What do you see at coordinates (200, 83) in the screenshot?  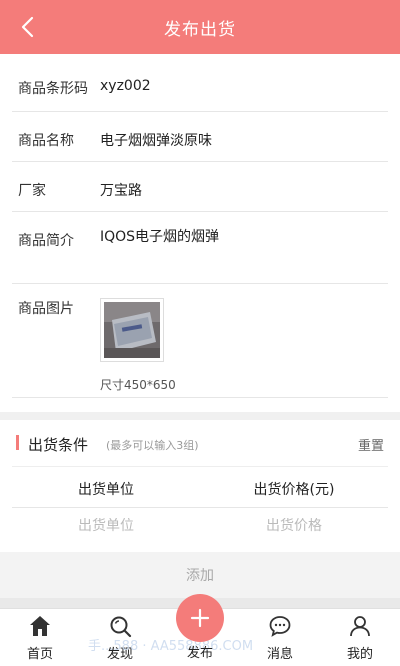 I see `barcode-row: 商品条形码 xyz002` at bounding box center [200, 83].